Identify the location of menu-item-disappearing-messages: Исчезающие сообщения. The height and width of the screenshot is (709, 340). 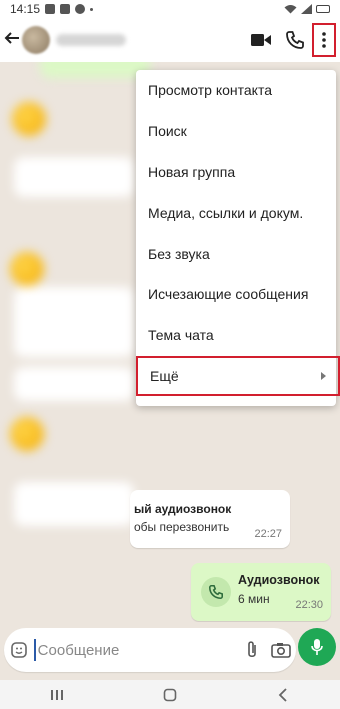
(236, 294).